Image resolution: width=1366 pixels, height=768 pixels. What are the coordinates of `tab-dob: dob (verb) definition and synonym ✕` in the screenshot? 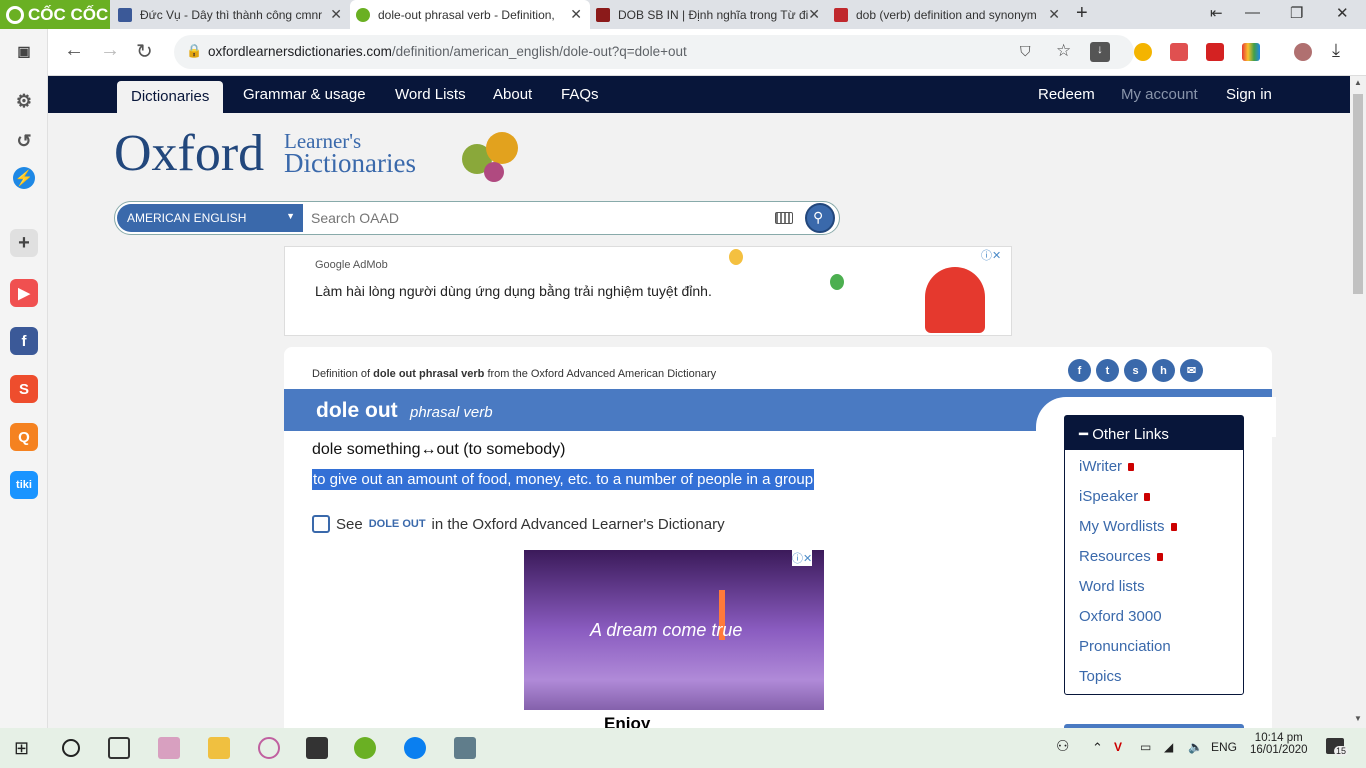 It's located at (948, 14).